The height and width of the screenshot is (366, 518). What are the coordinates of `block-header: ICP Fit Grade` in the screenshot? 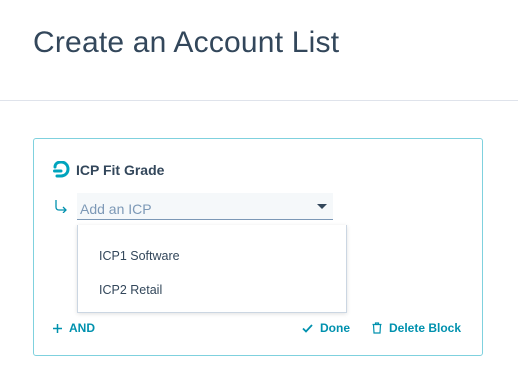 It's located at (108, 169).